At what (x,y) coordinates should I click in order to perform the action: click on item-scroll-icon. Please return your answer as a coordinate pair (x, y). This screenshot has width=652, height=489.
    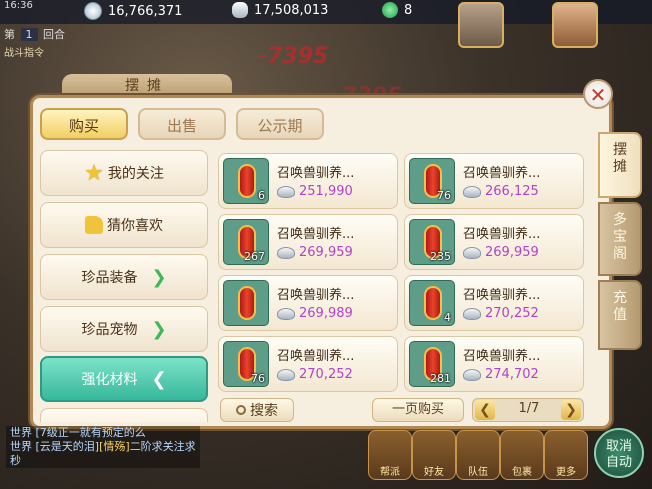
    Looking at the image, I should click on (246, 303).